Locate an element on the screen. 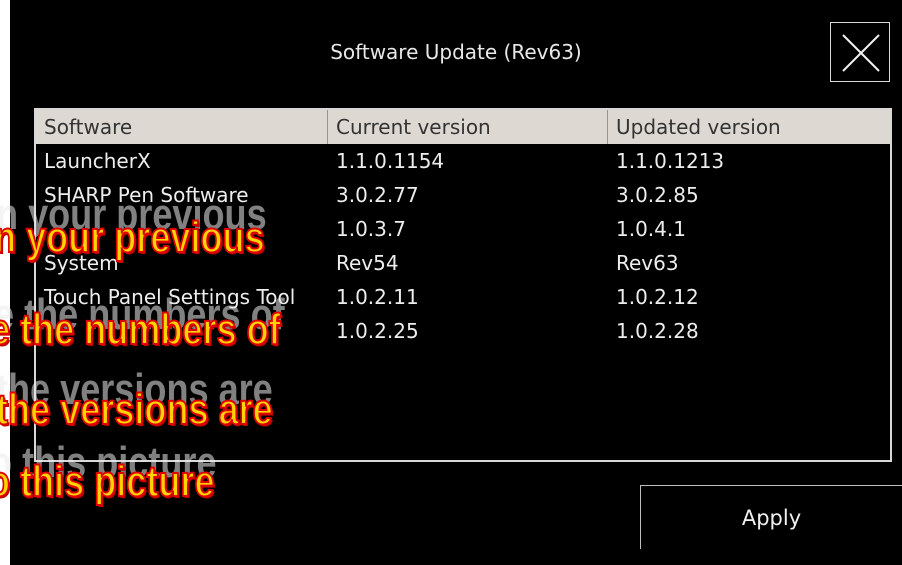 The image size is (902, 565). software-name: System is located at coordinates (81, 263).